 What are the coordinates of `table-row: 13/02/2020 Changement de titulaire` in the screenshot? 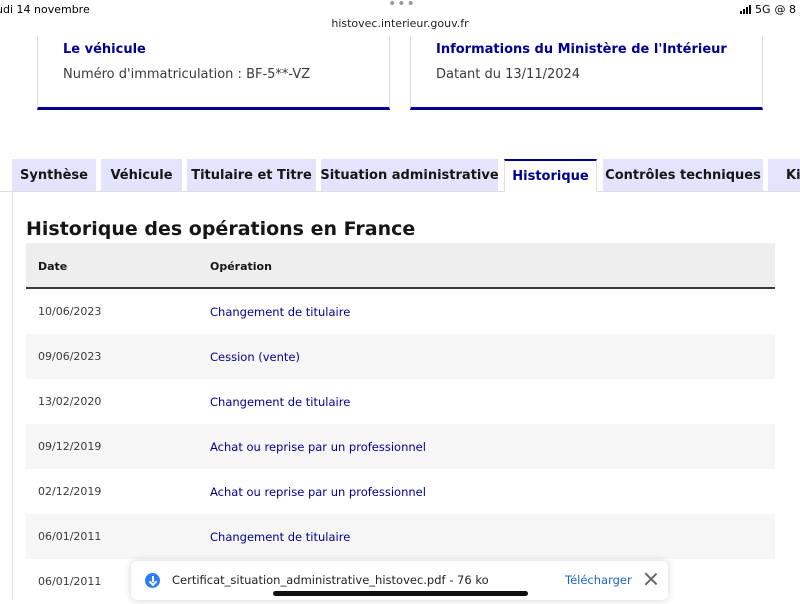 It's located at (400, 401).